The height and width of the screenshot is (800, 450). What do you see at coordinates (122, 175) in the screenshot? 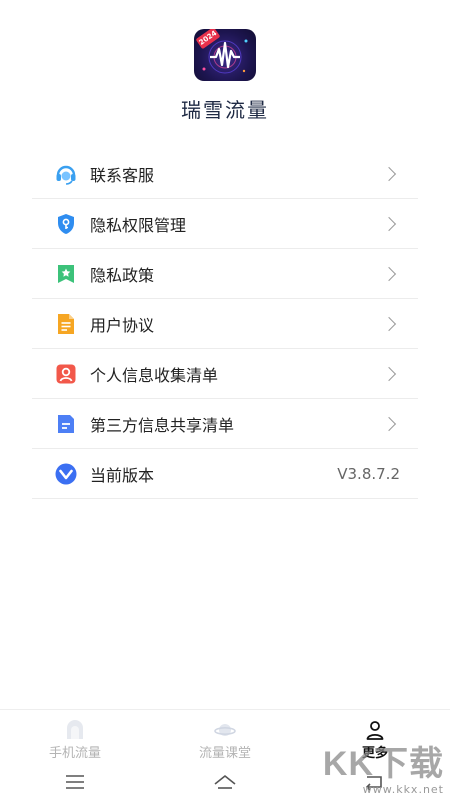
I see `menu-item-label: 联系客服` at bounding box center [122, 175].